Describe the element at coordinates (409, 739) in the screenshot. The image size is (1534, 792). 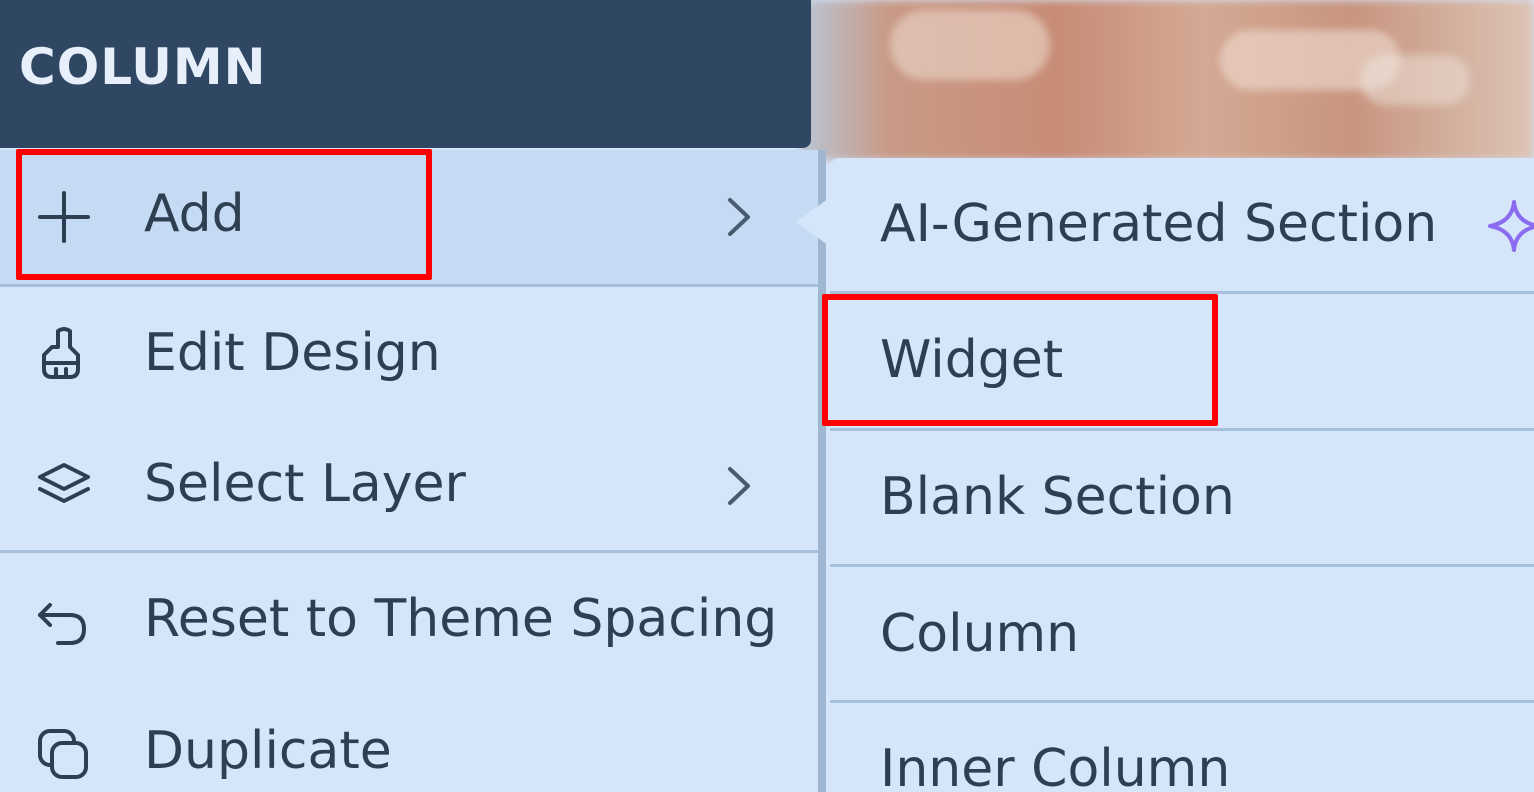
I see `menu-item-duplicate: Duplicate` at that location.